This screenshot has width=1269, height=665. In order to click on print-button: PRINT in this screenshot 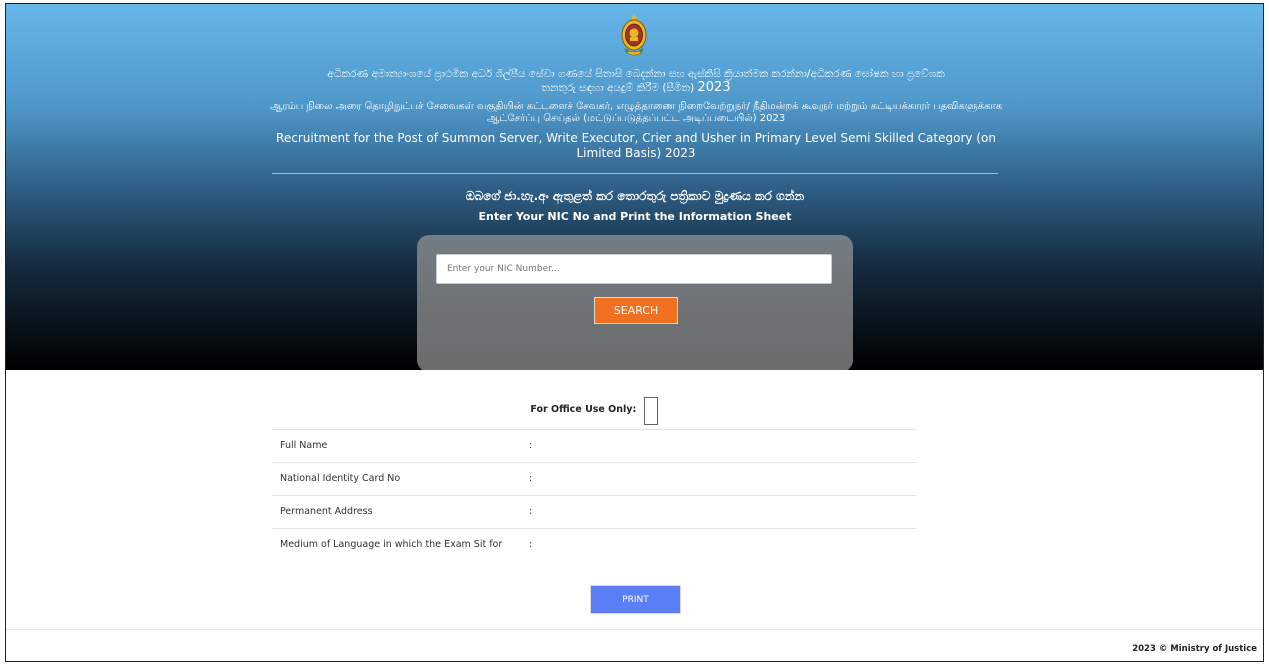, I will do `click(635, 599)`.